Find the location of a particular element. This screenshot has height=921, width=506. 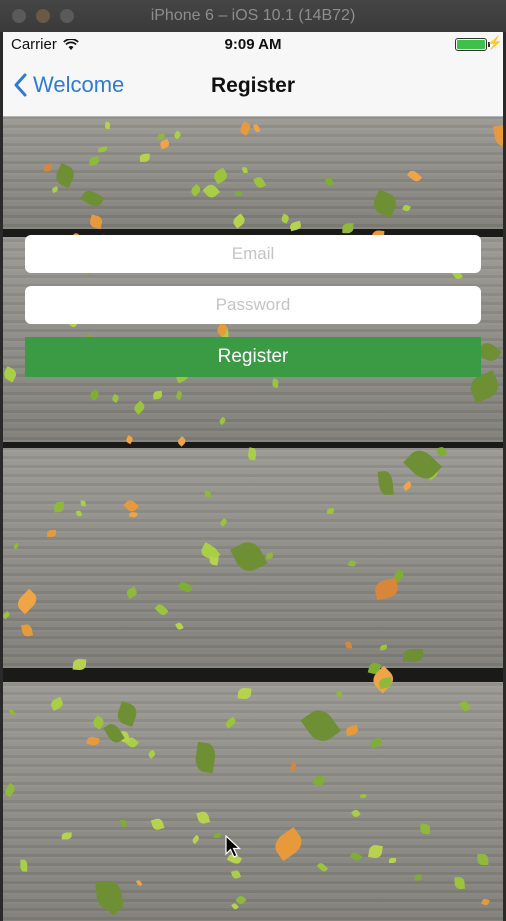

navigation-bar: Welcome Register is located at coordinates (253, 87).